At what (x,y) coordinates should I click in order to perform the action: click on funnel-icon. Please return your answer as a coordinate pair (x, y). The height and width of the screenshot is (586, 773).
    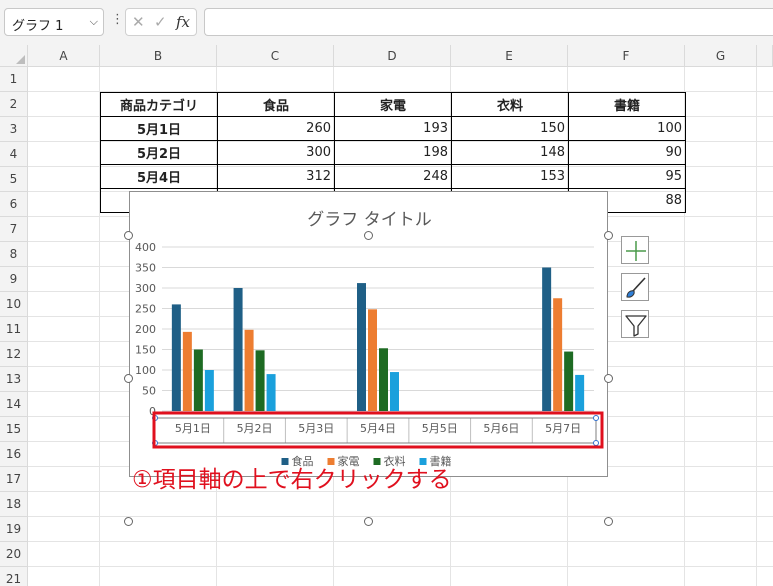
    Looking at the image, I should click on (636, 326).